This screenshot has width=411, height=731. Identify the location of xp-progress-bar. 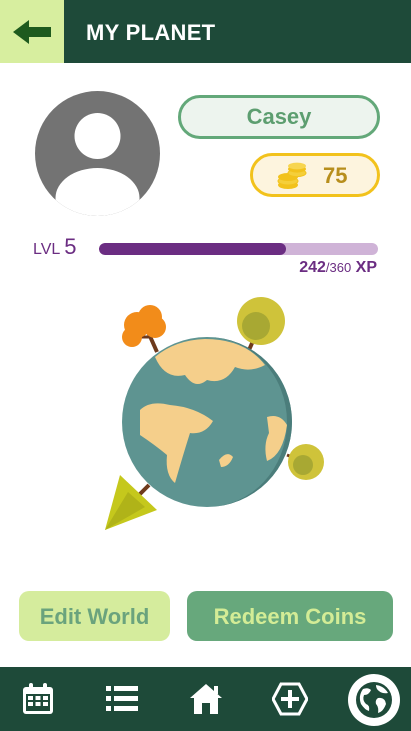
(238, 249).